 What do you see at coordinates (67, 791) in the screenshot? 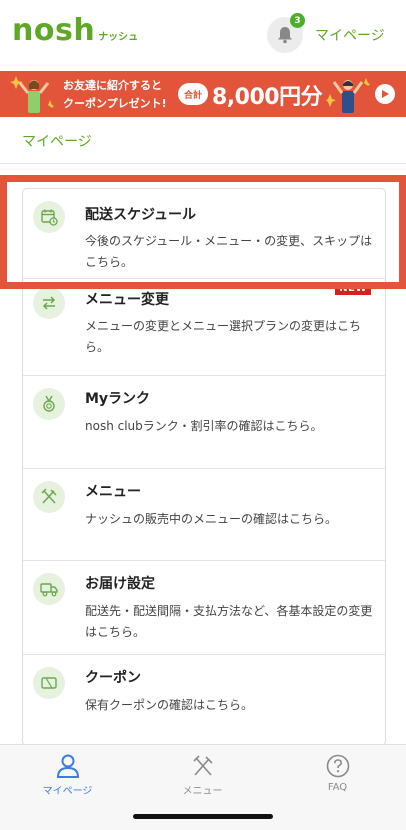
I see `tab-label: マイページ` at bounding box center [67, 791].